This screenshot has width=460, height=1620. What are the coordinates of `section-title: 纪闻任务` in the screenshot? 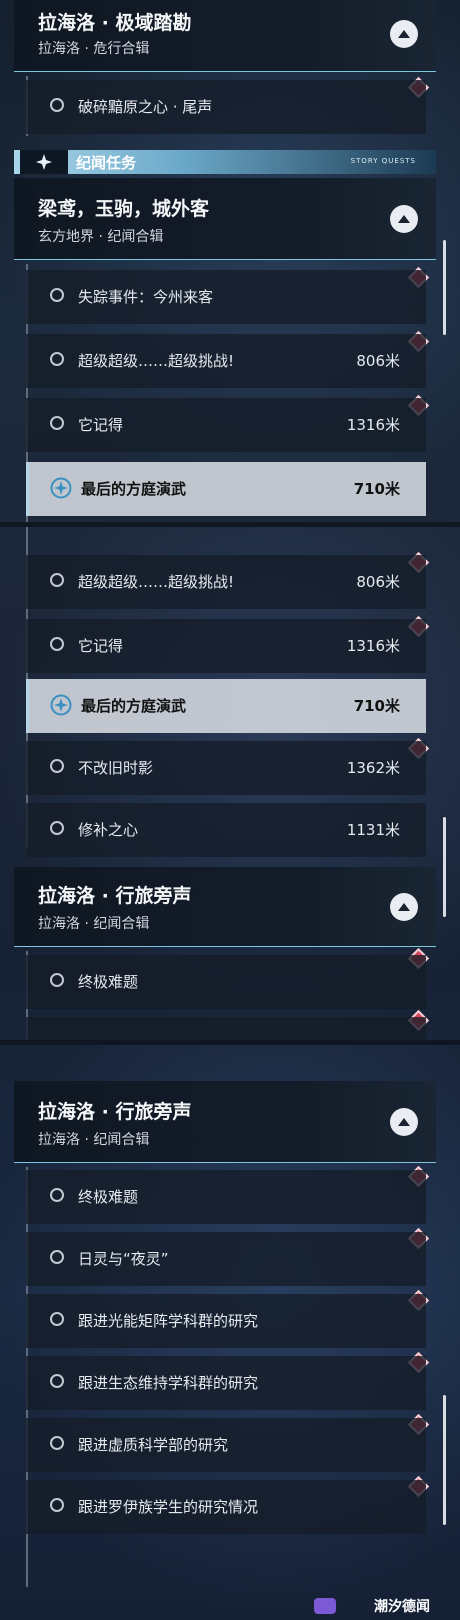 It's located at (106, 163).